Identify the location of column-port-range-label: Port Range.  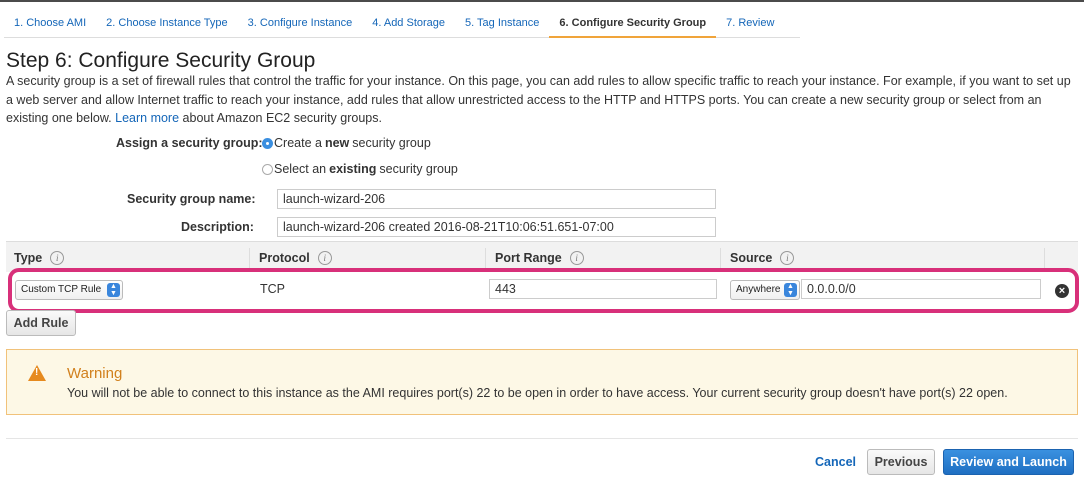
(528, 258).